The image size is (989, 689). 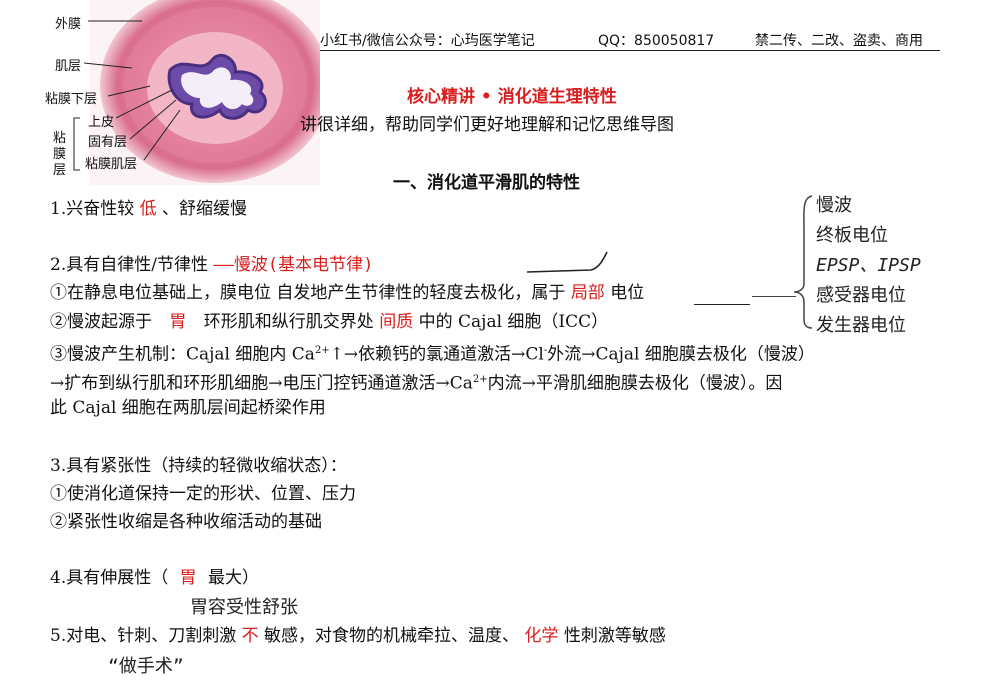 I want to click on point-4: 4.具有伸展性（ 胃 最大）, so click(x=154, y=578).